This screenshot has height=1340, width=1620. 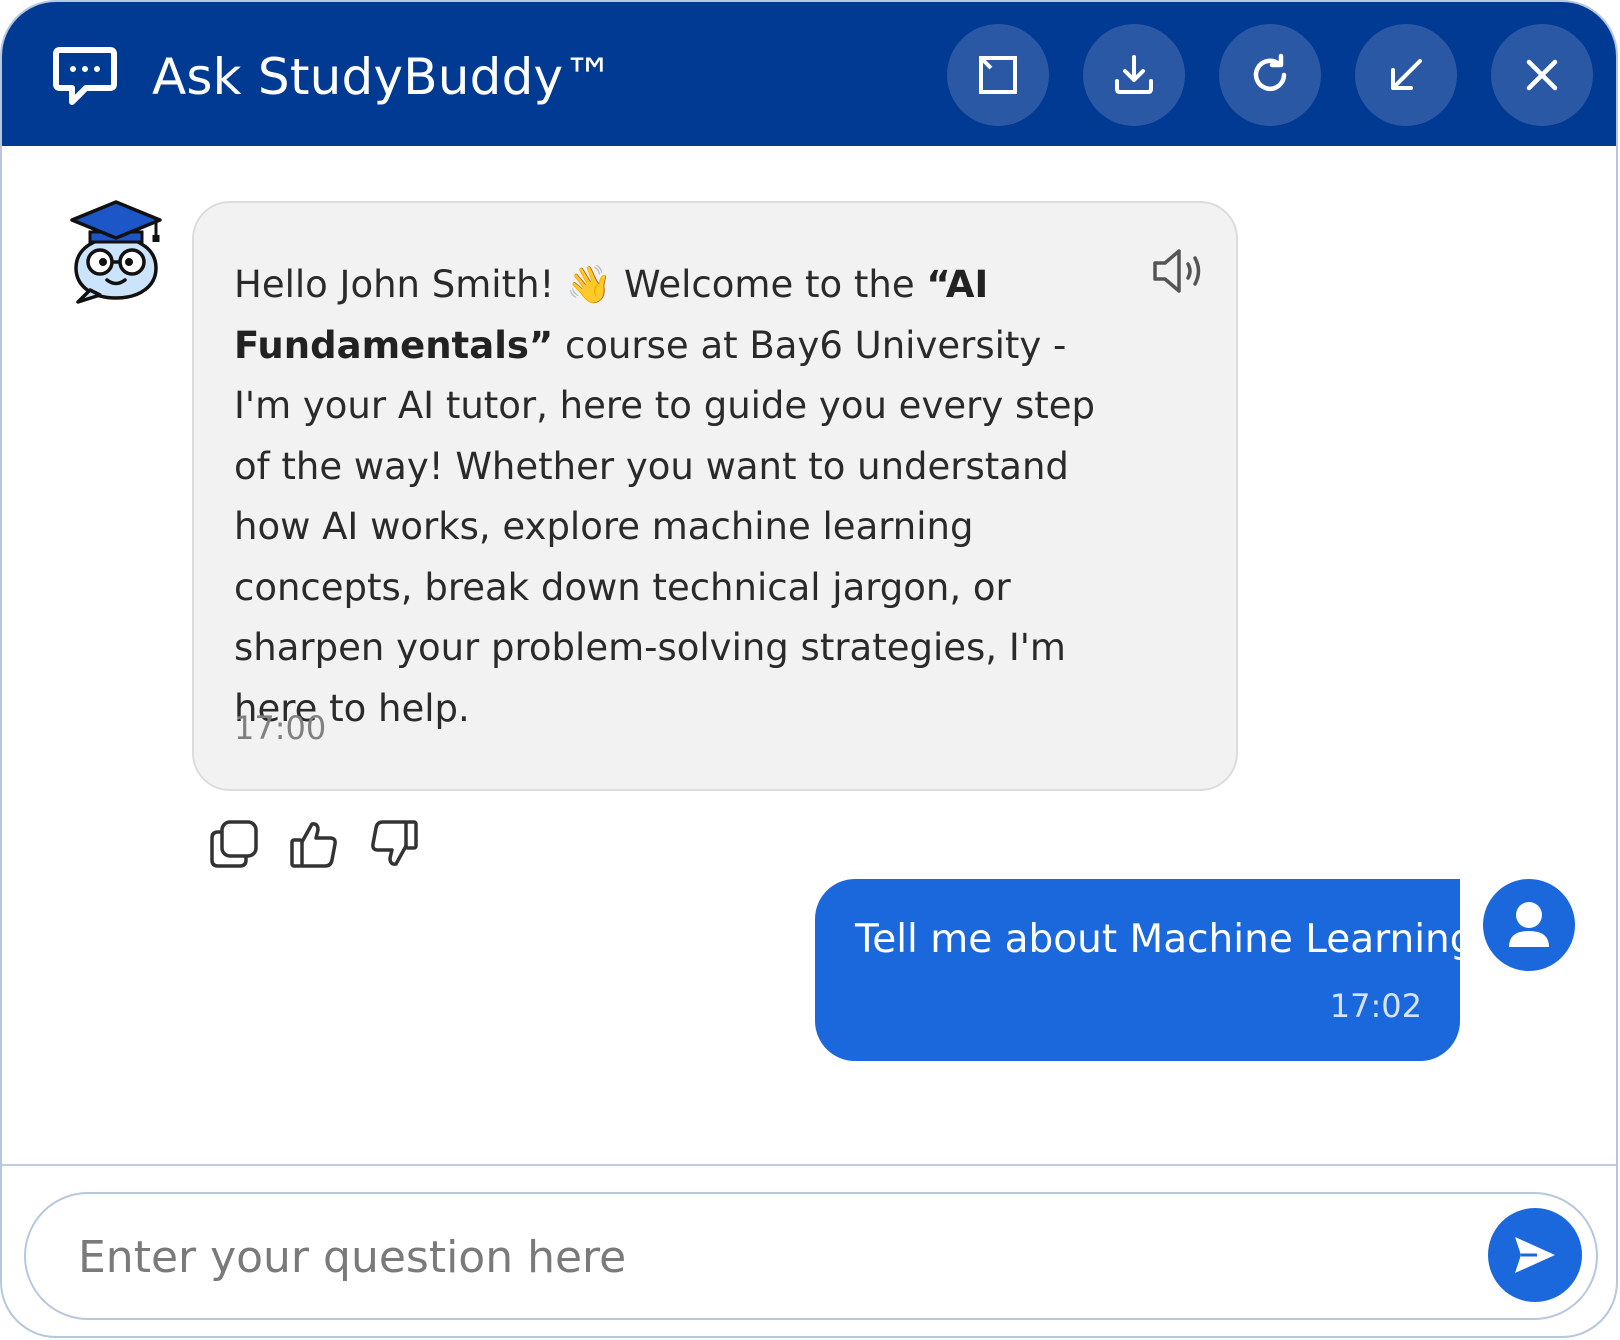 I want to click on download-button, so click(x=1134, y=75).